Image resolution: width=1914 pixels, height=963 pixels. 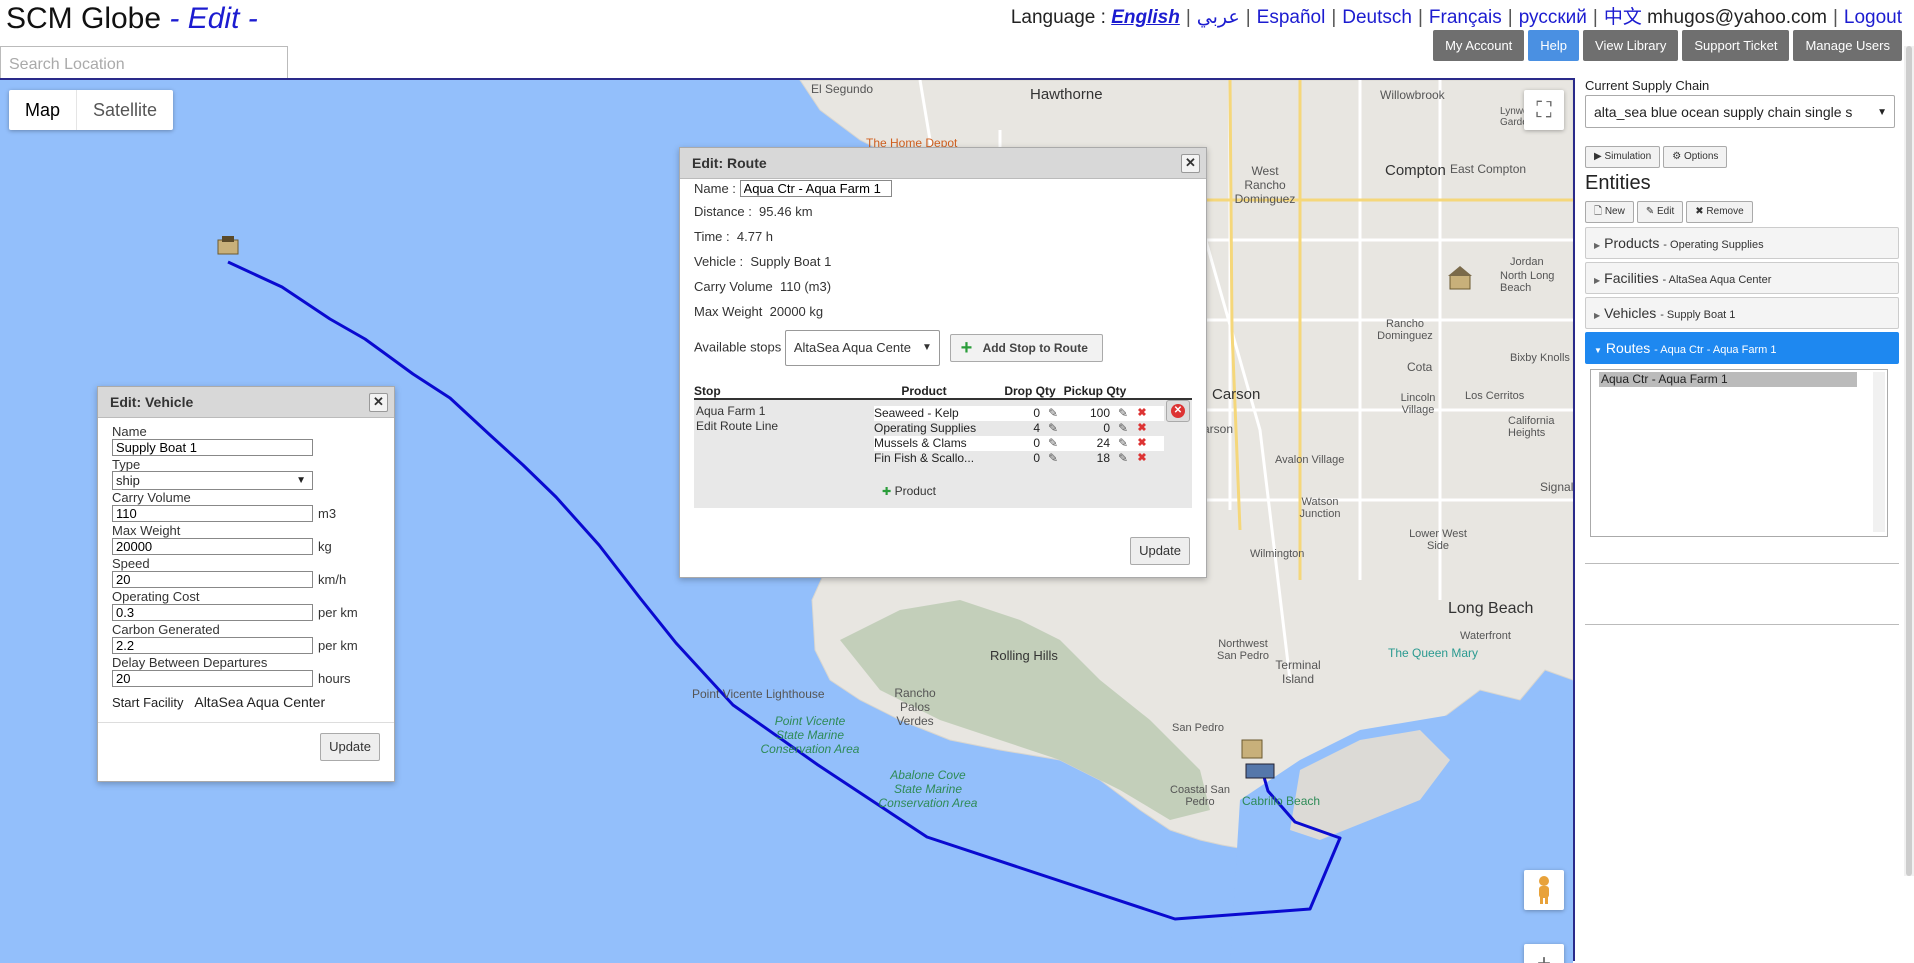 What do you see at coordinates (1847, 45) in the screenshot?
I see `manage-users-button: Manage Users` at bounding box center [1847, 45].